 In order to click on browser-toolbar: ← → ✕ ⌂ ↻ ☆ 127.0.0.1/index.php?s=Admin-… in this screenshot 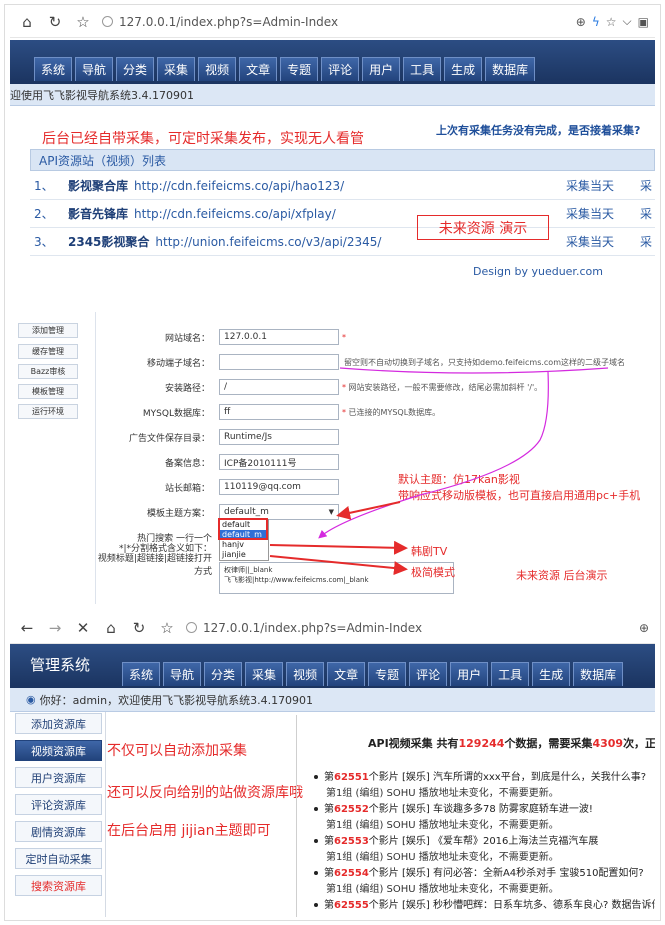, I will do `click(332, 628)`.